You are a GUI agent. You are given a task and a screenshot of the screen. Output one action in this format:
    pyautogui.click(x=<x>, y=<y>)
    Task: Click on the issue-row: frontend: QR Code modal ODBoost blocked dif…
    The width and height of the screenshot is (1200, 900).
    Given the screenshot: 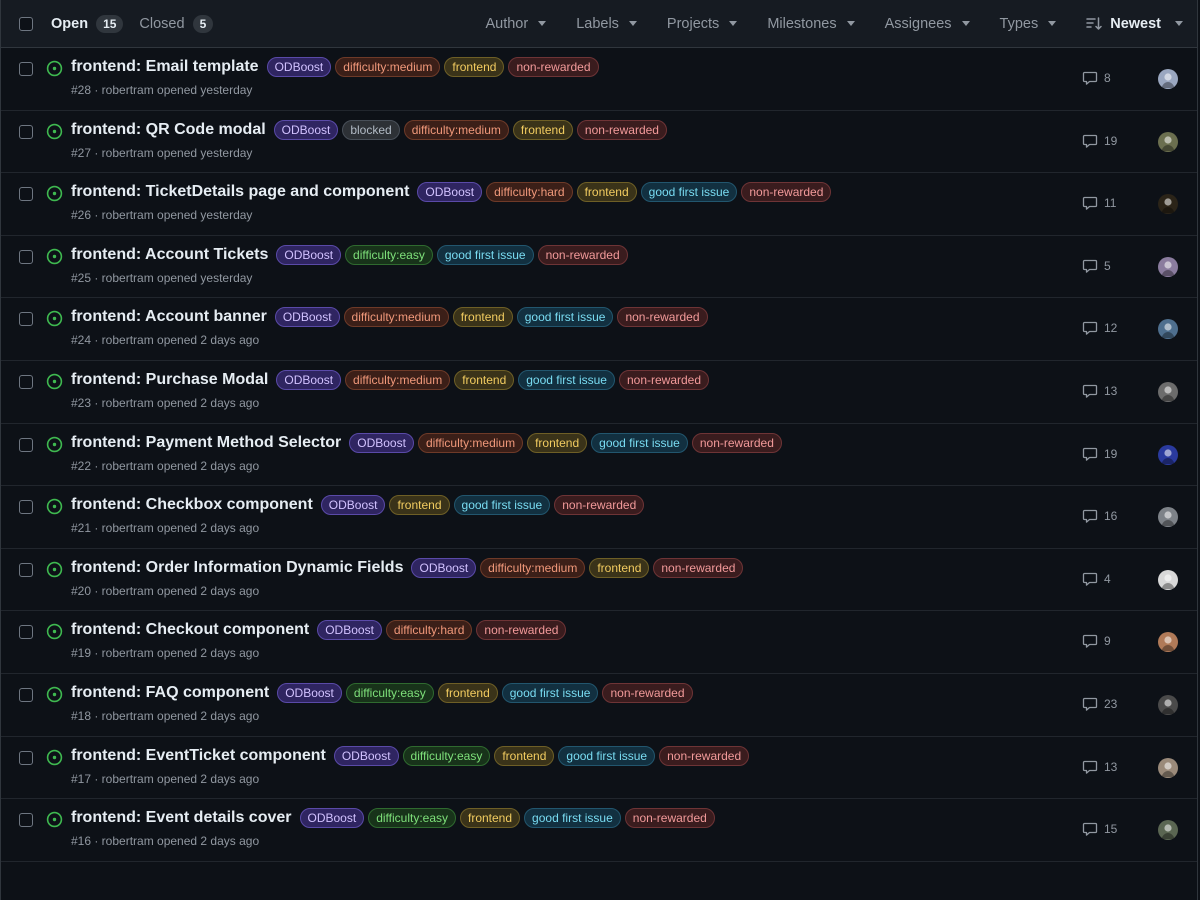 What is the action you would take?
    pyautogui.click(x=599, y=142)
    